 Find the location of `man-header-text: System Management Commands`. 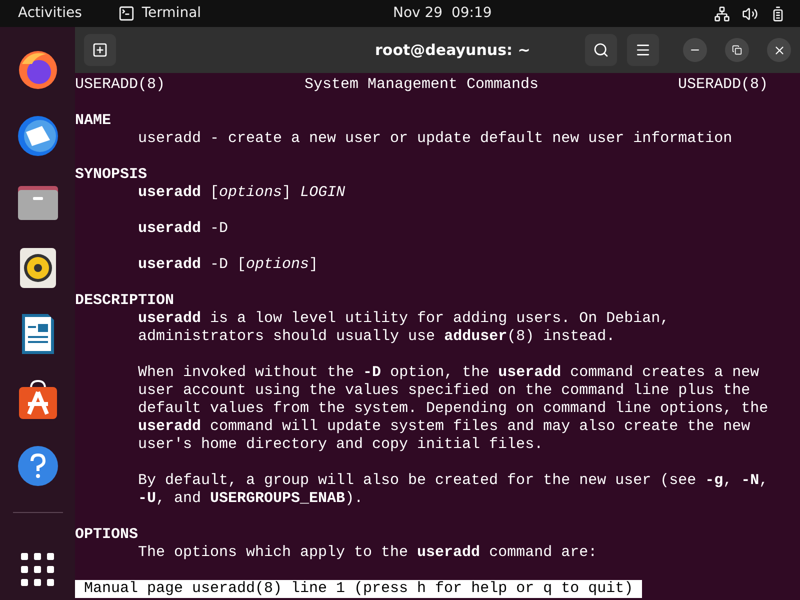

man-header-text: System Management Commands is located at coordinates (421, 85).